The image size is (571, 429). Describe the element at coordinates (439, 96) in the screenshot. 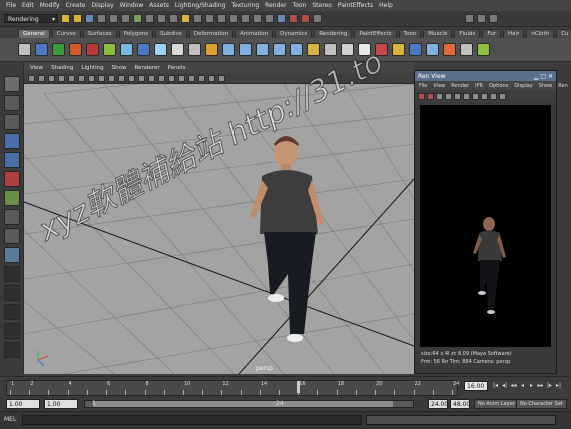

I see `refresh-ipr-icon` at that location.